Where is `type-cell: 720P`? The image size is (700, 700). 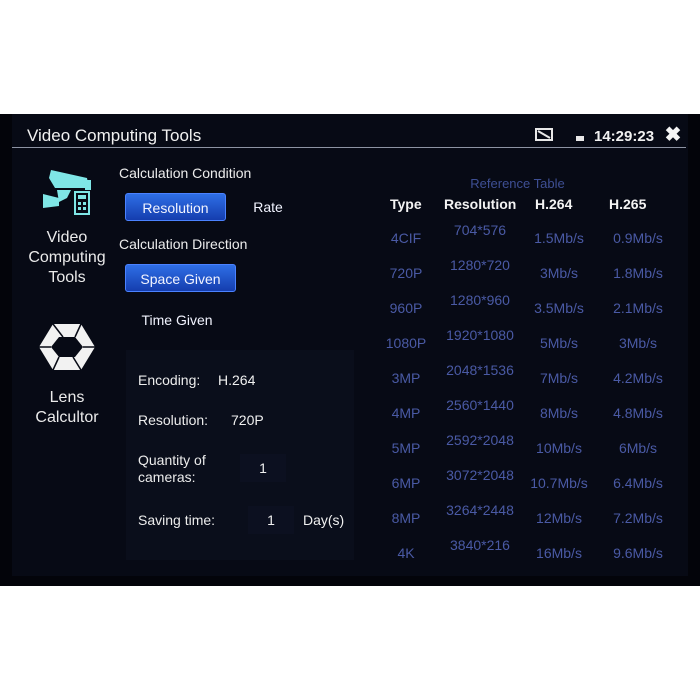
type-cell: 720P is located at coordinates (406, 273).